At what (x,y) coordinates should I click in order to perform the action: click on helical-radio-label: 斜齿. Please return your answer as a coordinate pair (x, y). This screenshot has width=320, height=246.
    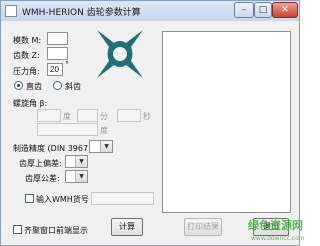
    Looking at the image, I should click on (73, 86).